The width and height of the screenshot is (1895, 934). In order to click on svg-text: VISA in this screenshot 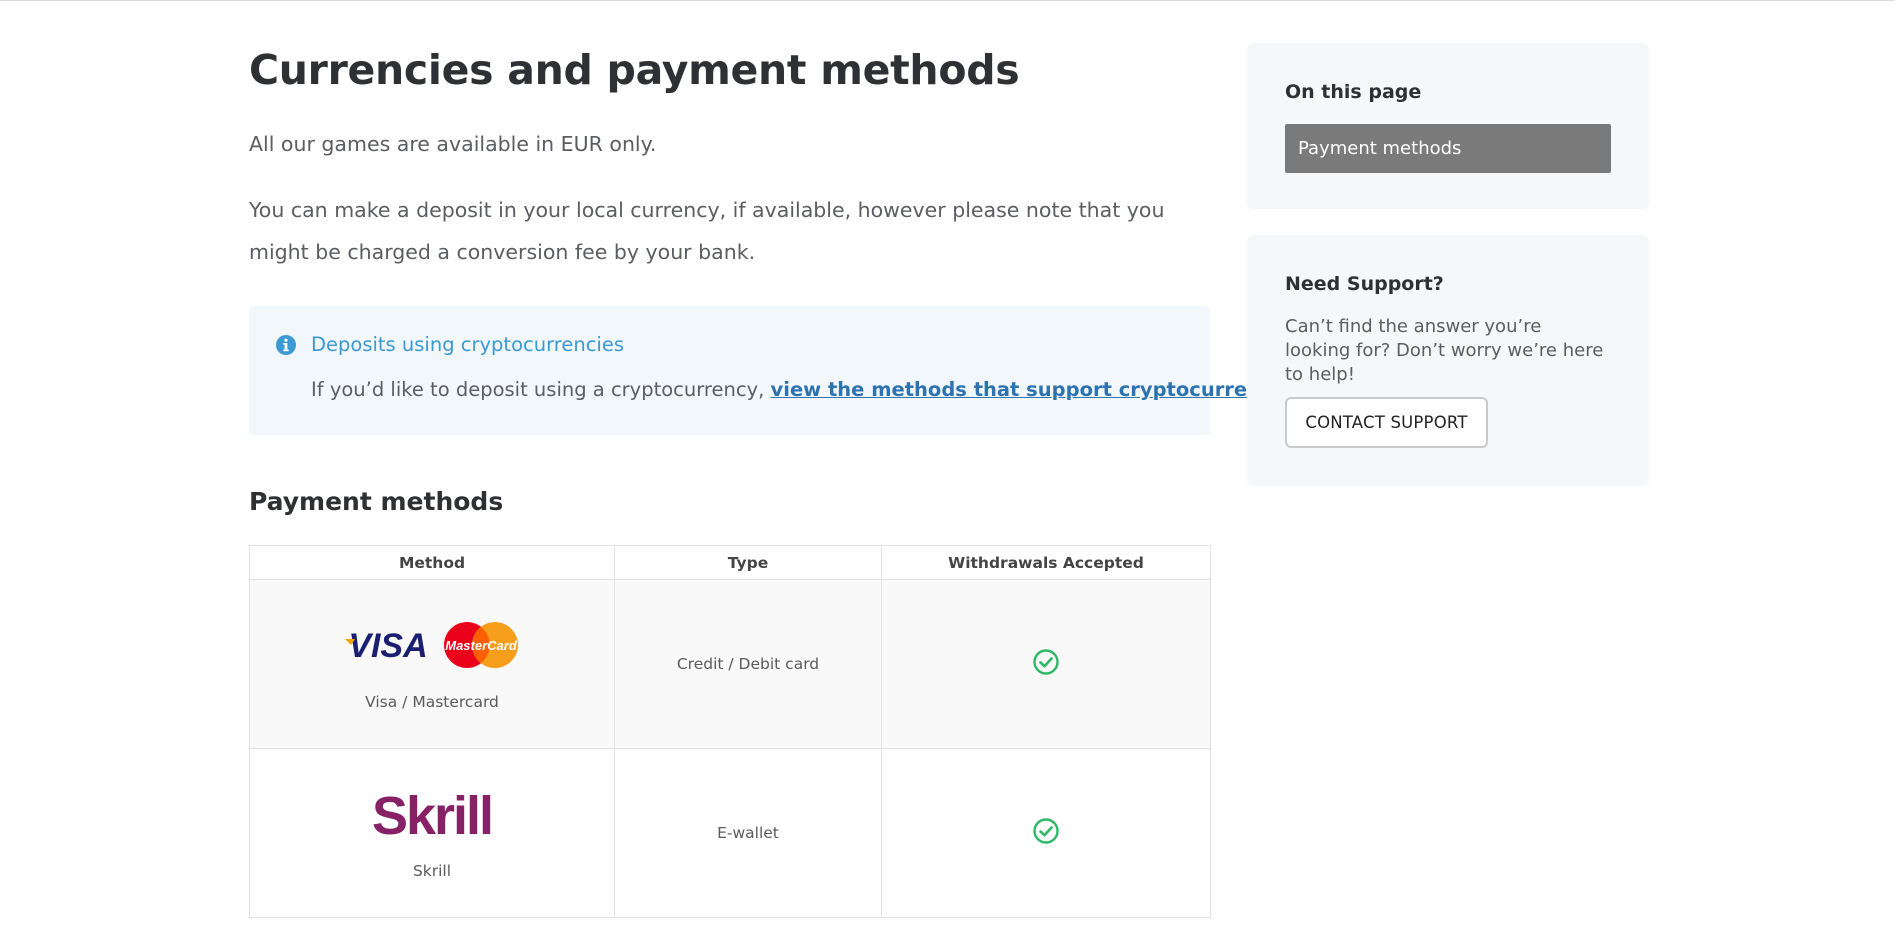, I will do `click(387, 646)`.